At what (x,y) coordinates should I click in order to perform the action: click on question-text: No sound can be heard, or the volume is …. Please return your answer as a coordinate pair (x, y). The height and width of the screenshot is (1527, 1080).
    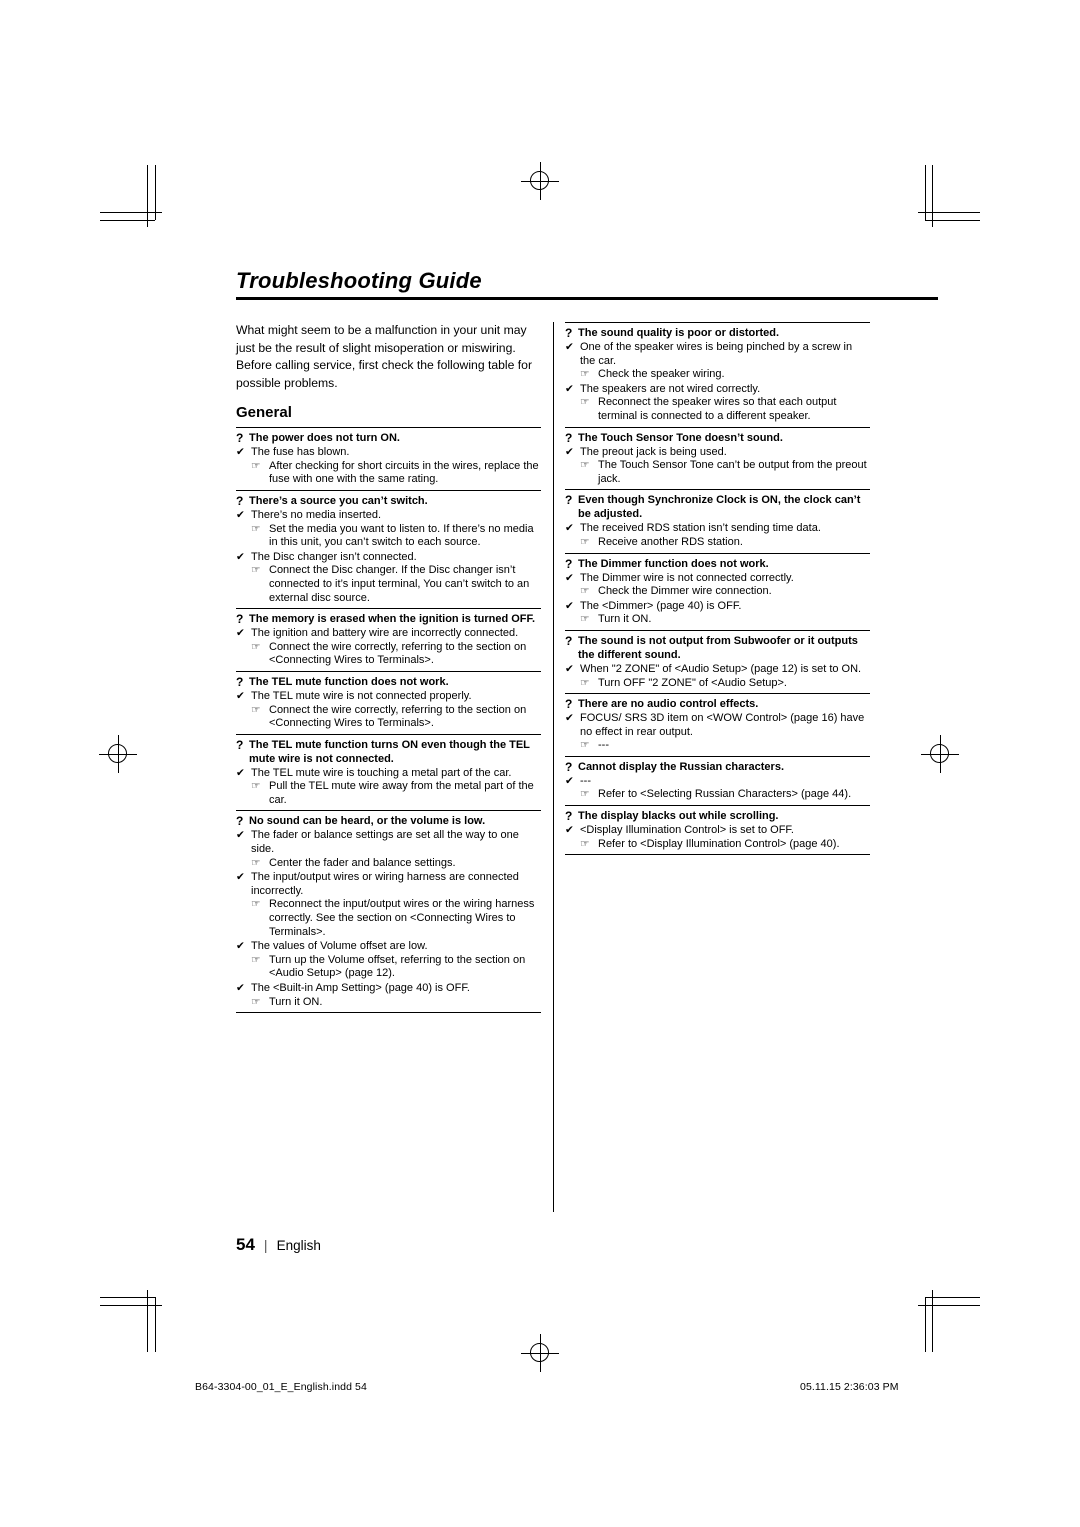
    Looking at the image, I should click on (367, 821).